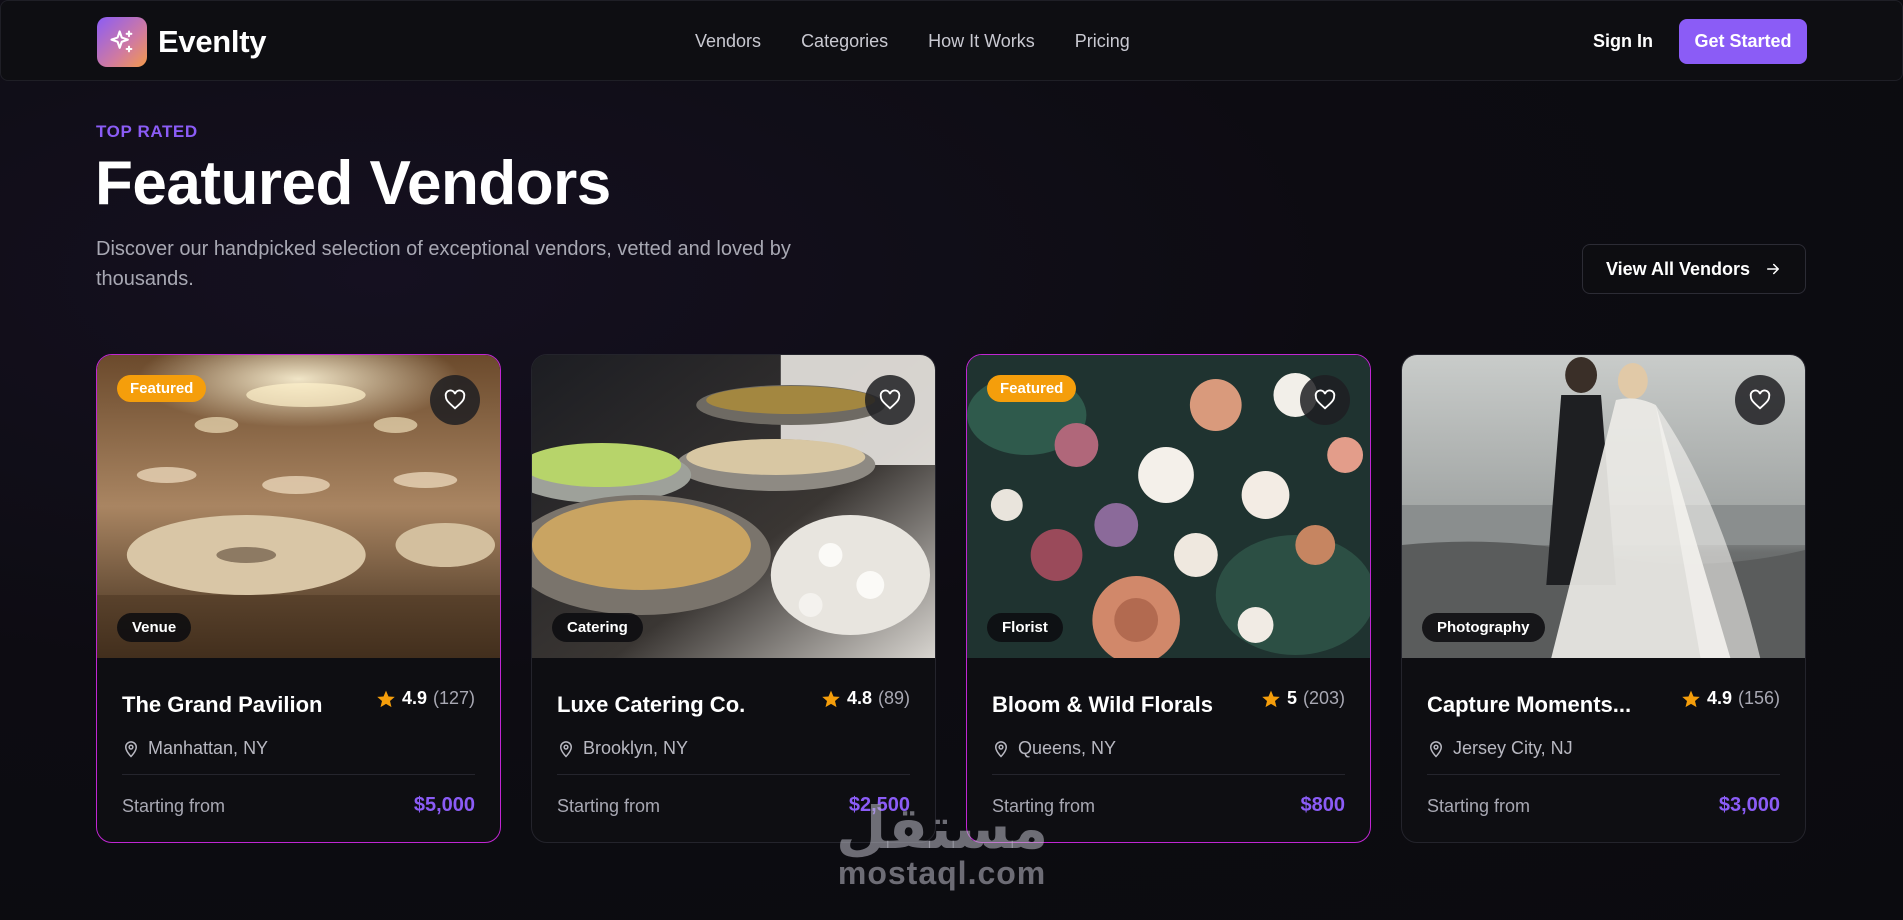 Image resolution: width=1903 pixels, height=920 pixels. What do you see at coordinates (147, 131) in the screenshot?
I see `section-eyebrow: TOP RATED` at bounding box center [147, 131].